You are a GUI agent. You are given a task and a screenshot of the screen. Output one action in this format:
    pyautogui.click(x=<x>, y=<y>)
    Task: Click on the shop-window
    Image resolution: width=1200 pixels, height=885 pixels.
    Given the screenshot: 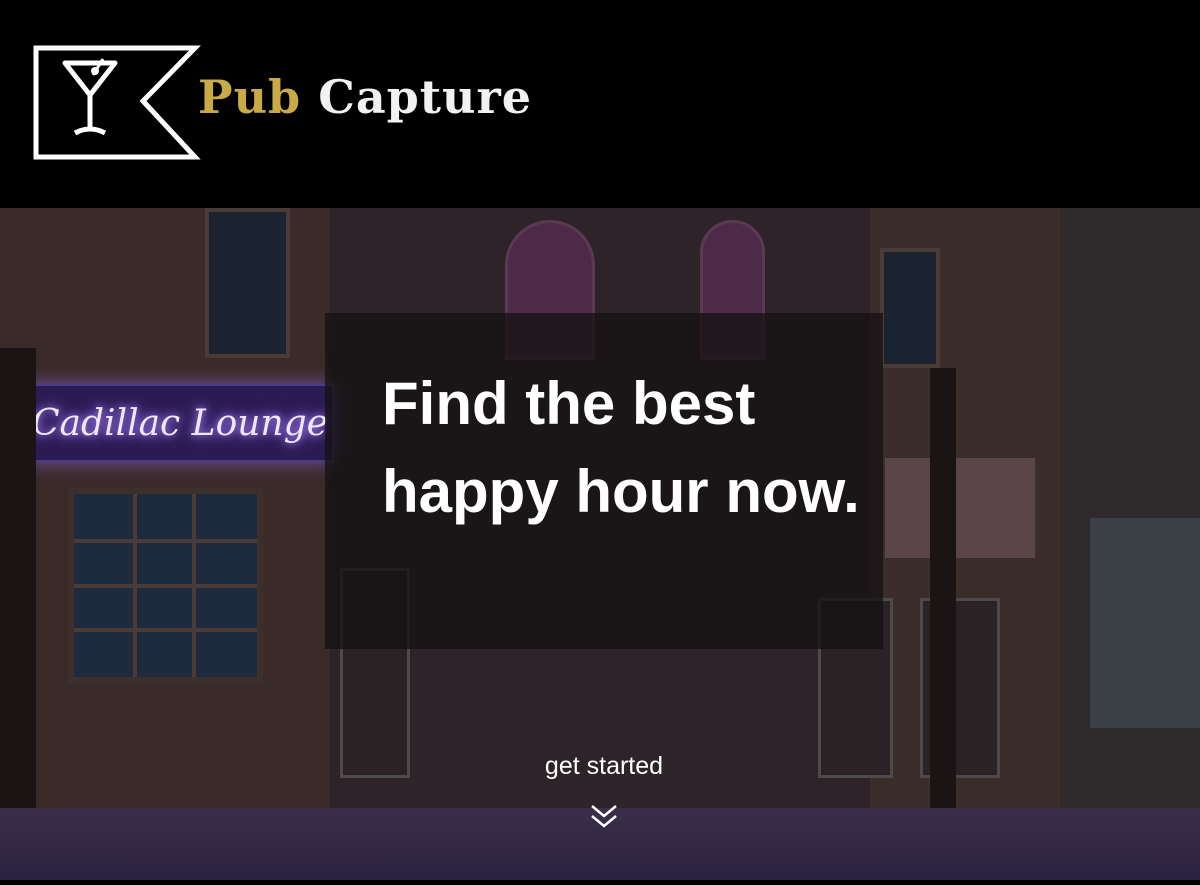 What is the action you would take?
    pyautogui.click(x=1145, y=623)
    